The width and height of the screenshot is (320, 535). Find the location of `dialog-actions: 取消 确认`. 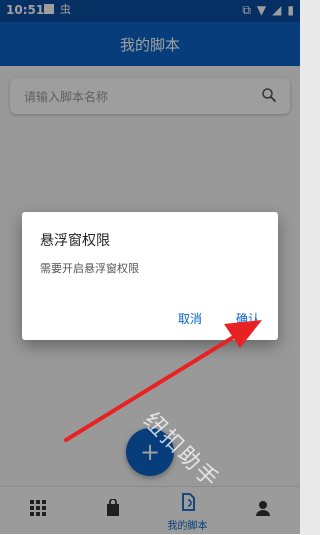

dialog-actions: 取消 确认 is located at coordinates (219, 318).